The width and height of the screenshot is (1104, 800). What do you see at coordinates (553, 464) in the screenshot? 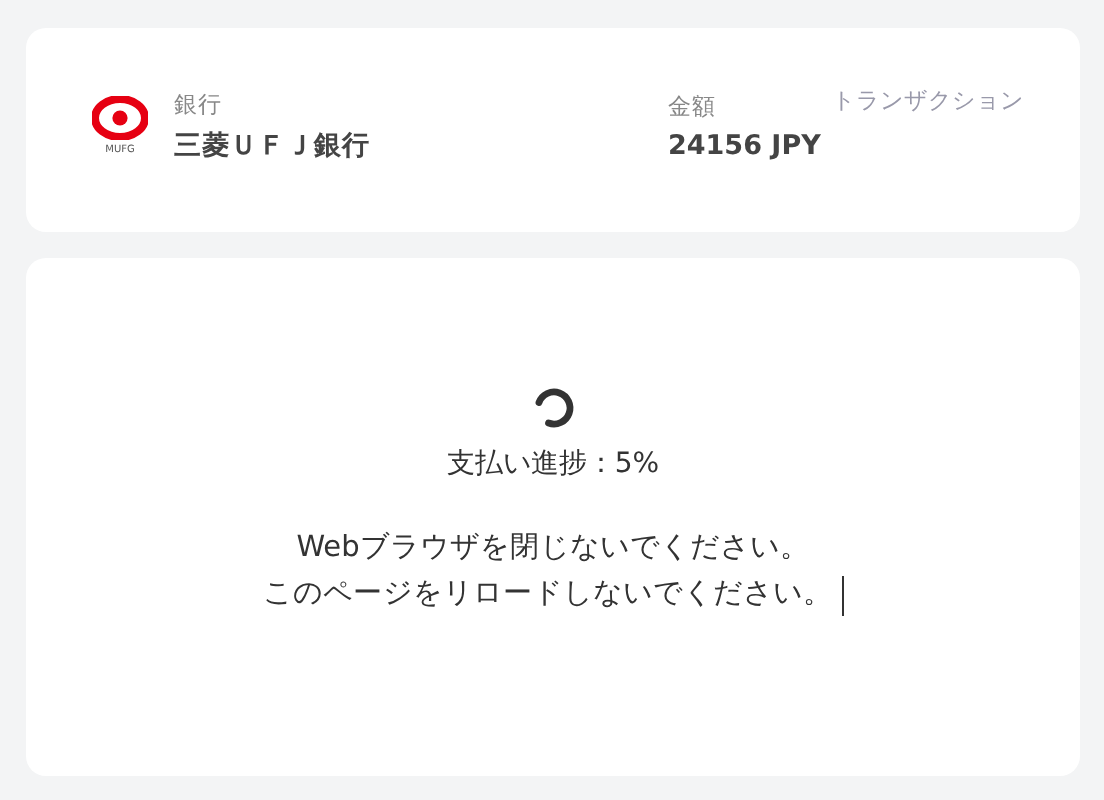
I see `progress-text: 支払い進捗：5%` at bounding box center [553, 464].